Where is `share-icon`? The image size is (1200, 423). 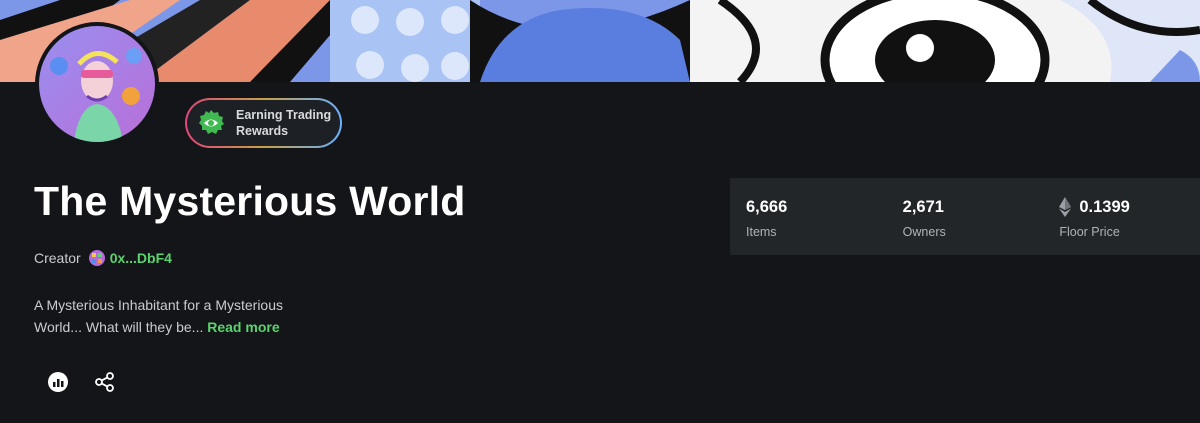
share-icon is located at coordinates (104, 382).